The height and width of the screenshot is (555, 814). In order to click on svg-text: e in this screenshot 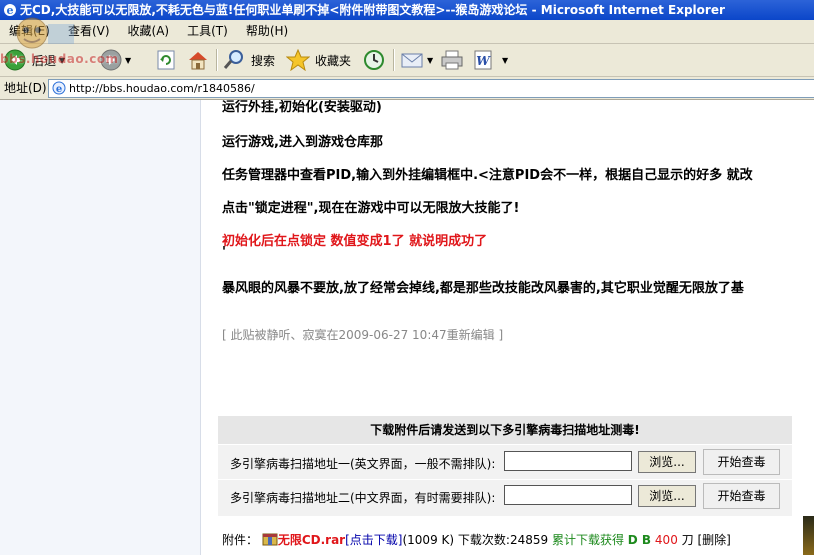, I will do `click(59, 89)`.